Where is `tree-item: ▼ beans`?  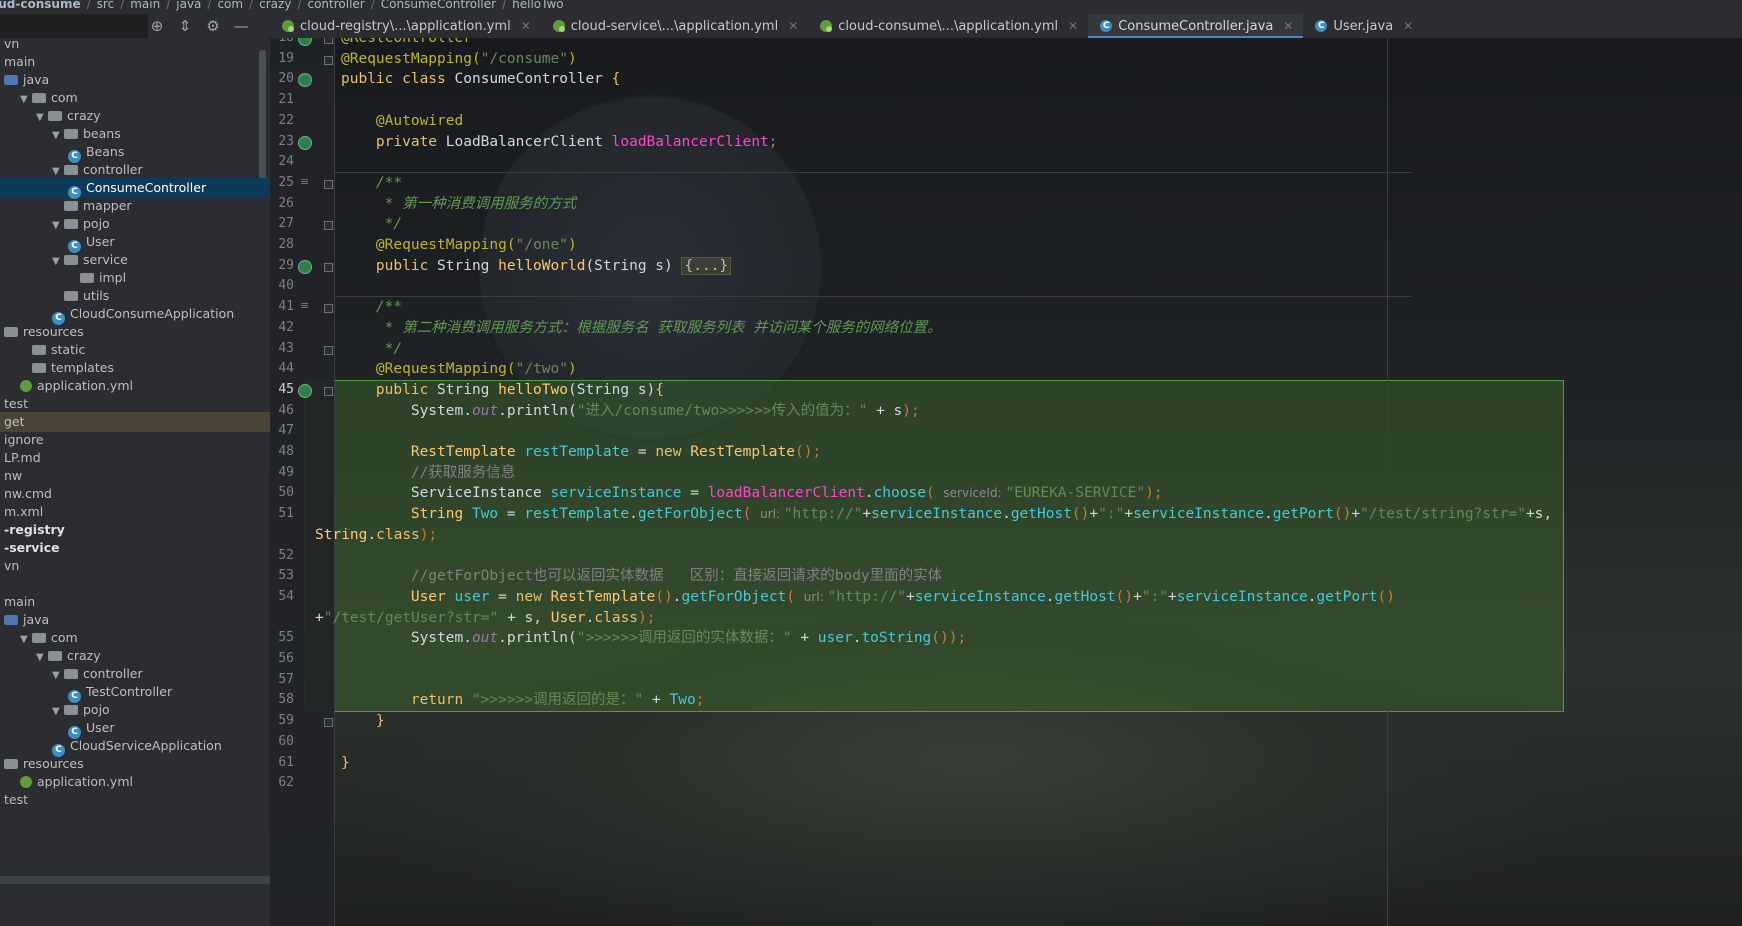
tree-item: ▼ beans is located at coordinates (135, 134).